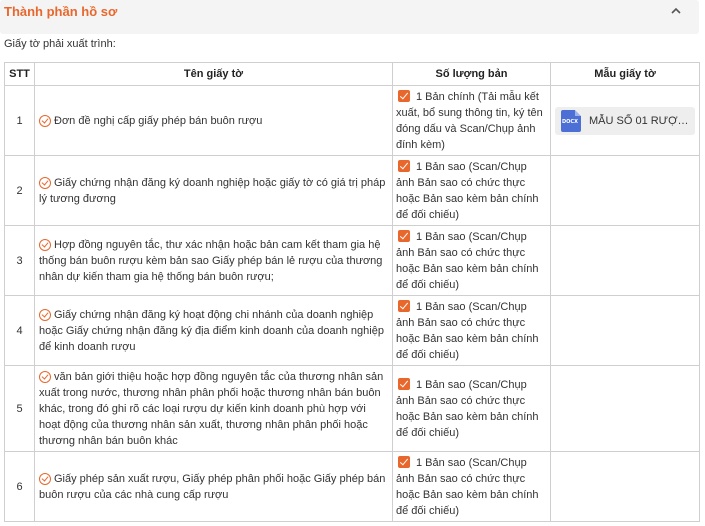 The height and width of the screenshot is (526, 705). I want to click on row-stt: 4, so click(19, 330).